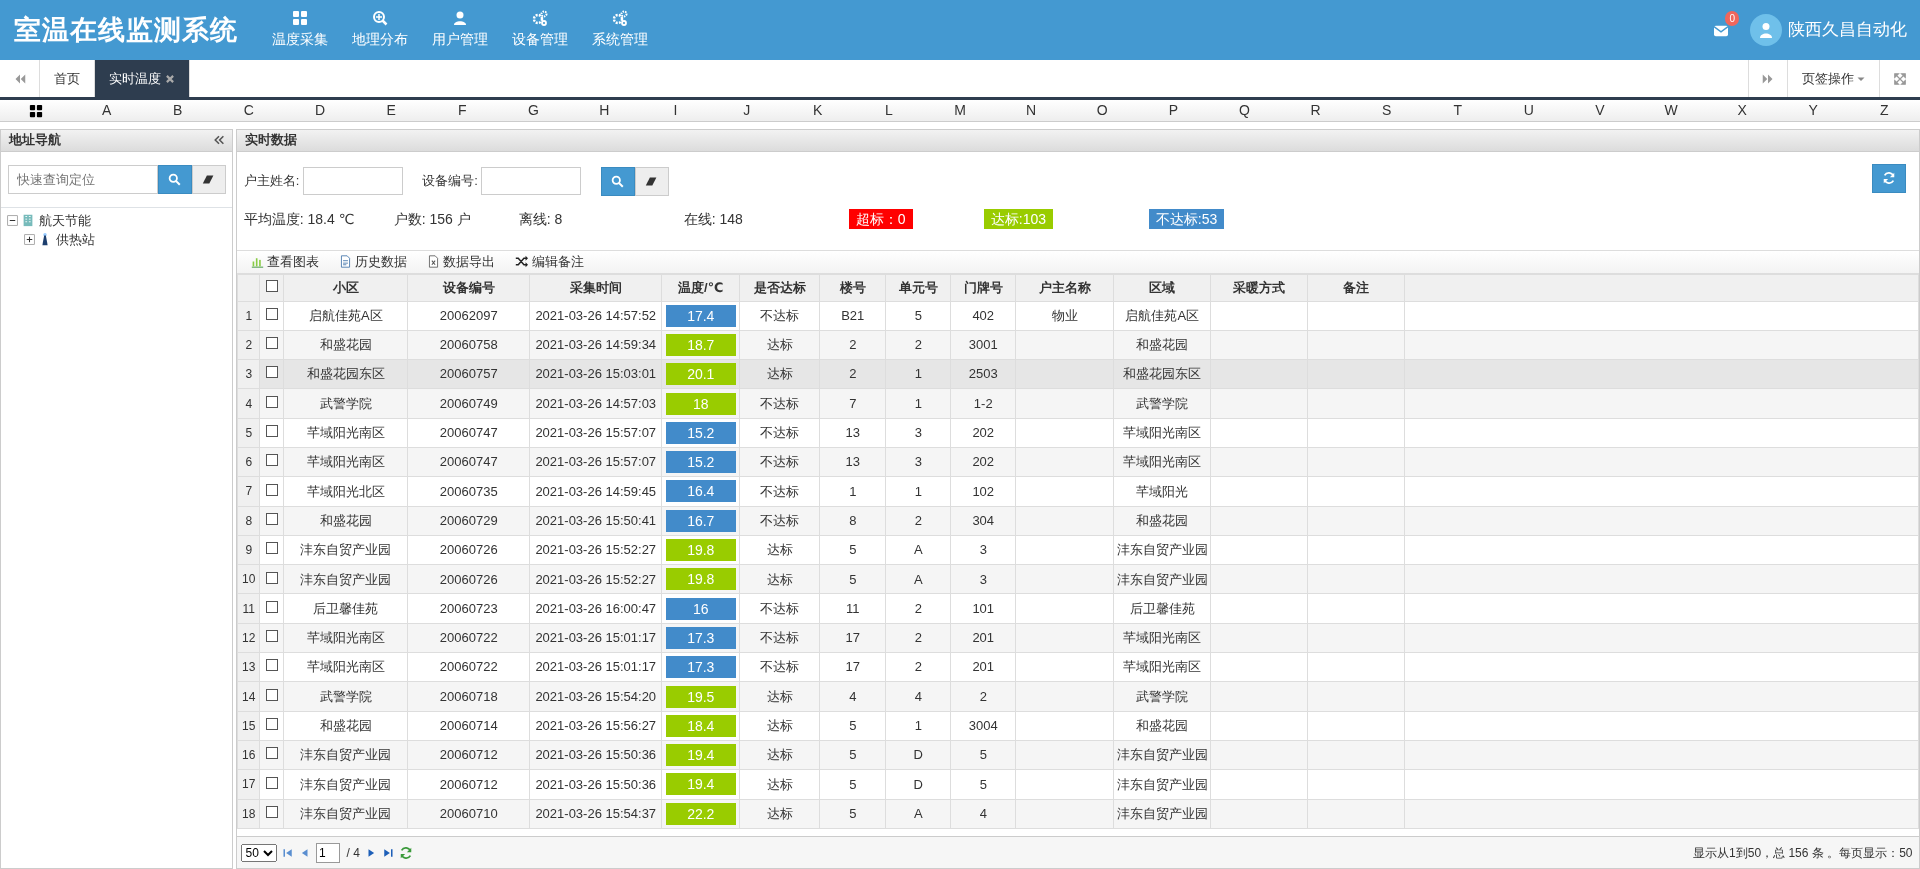  I want to click on letter-filter: O, so click(1102, 110).